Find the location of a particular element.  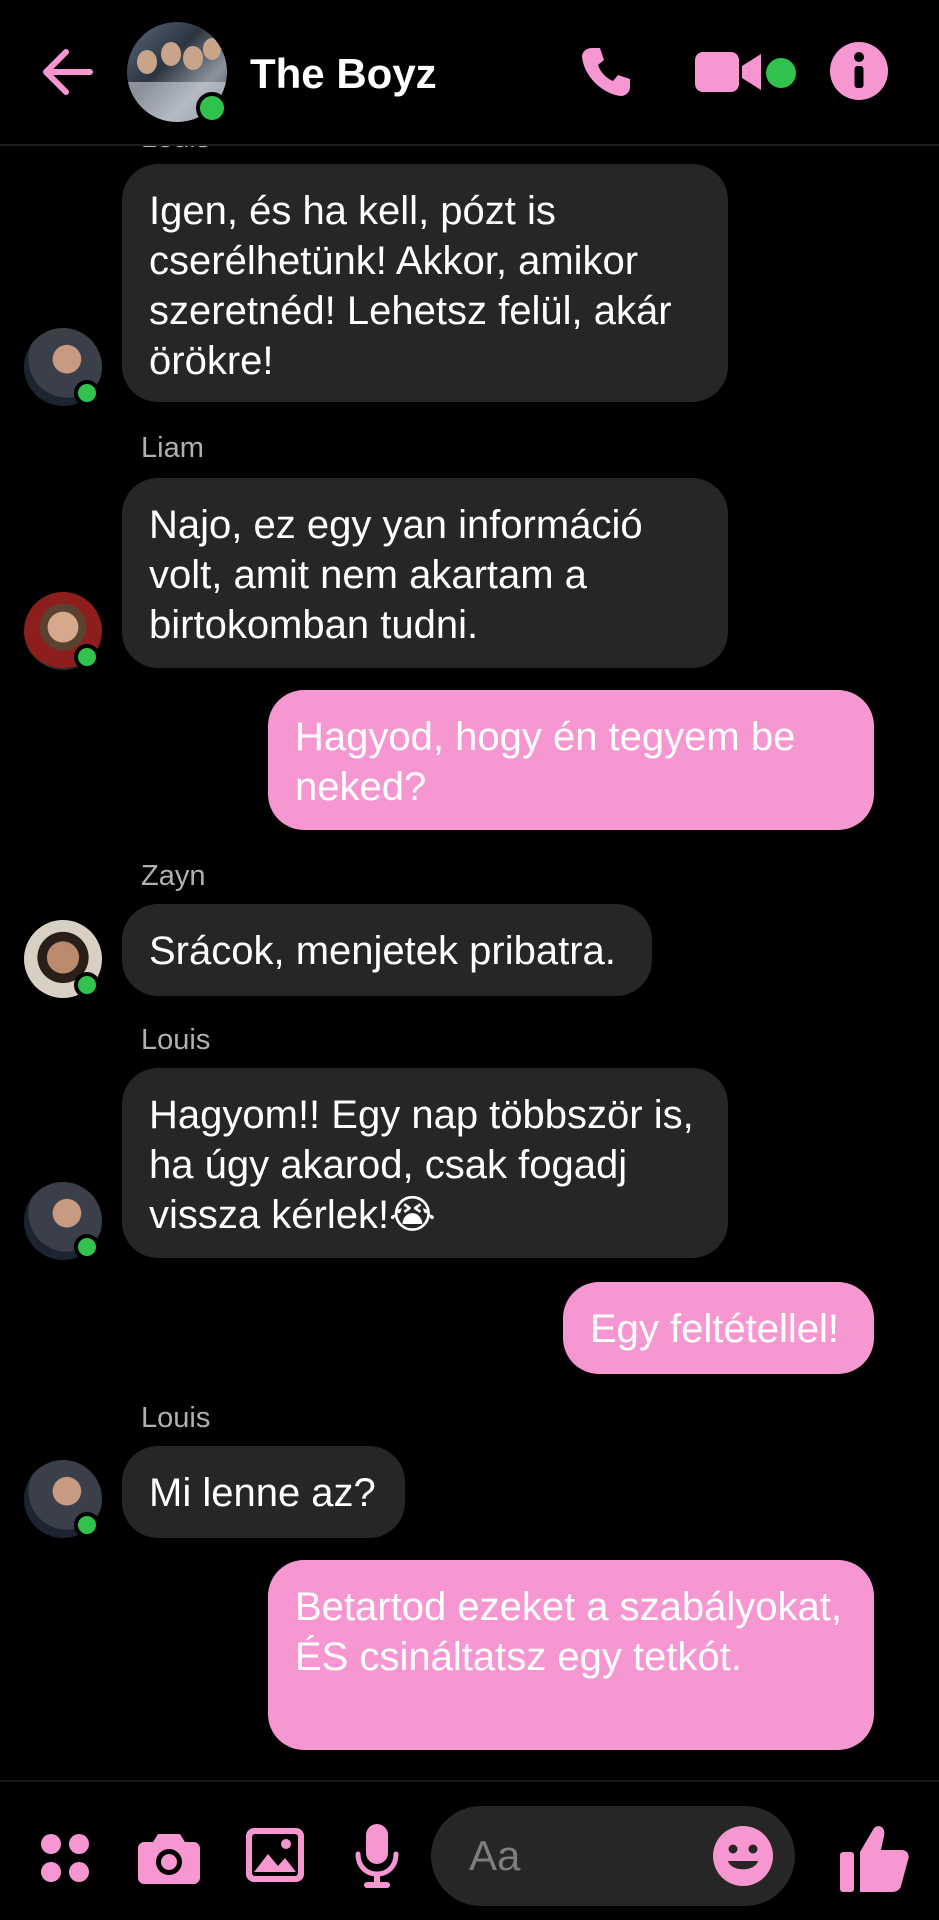

video-camera-icon is located at coordinates (728, 72).